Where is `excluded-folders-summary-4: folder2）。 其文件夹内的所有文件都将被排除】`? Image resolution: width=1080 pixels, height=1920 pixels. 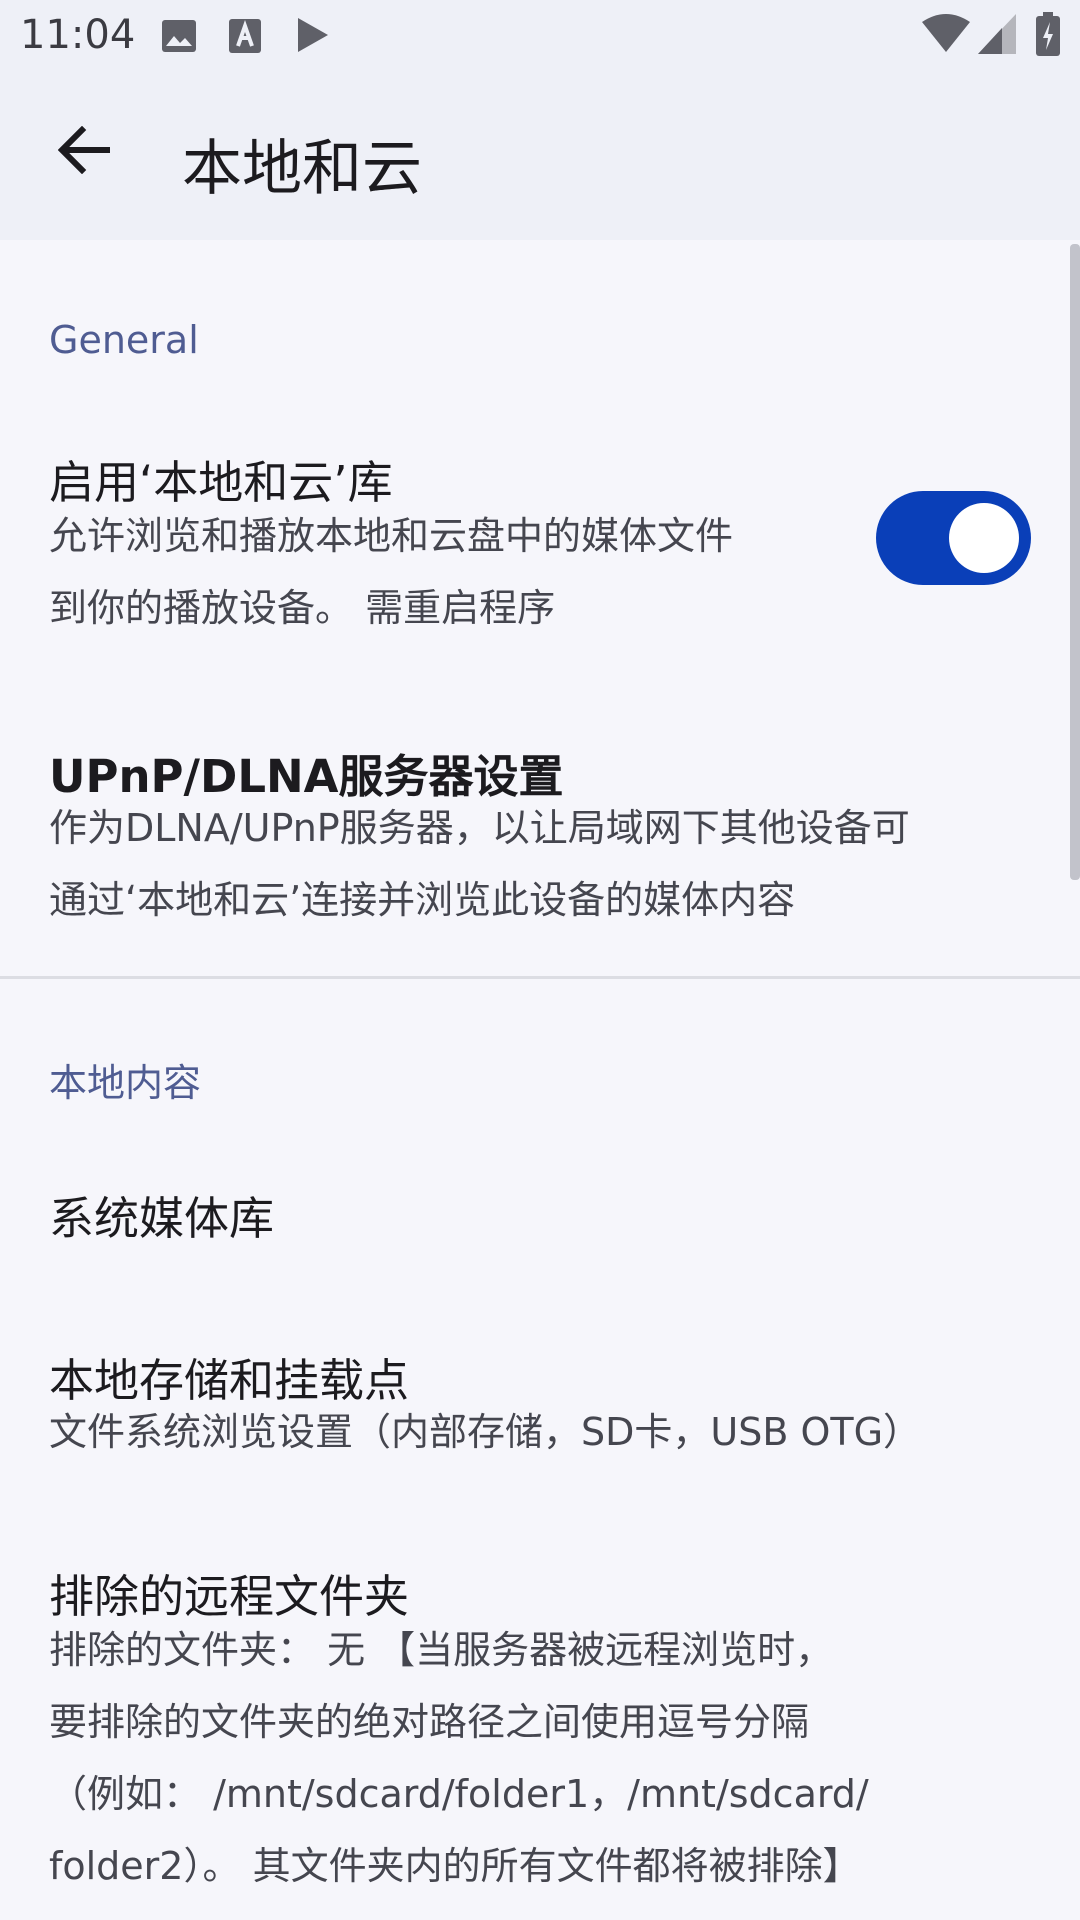
excluded-folders-summary-4: folder2）。 其文件夹内的所有文件都将被排除】 is located at coordinates (455, 1866).